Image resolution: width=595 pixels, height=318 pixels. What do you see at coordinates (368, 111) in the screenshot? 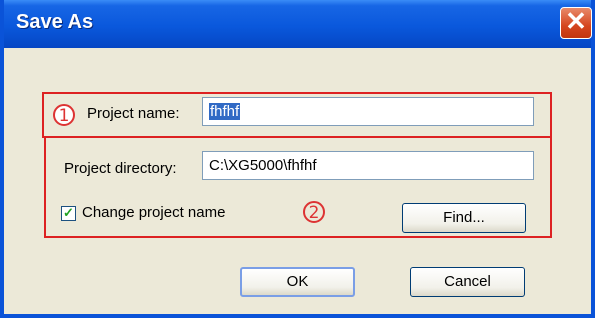
I see `project-name-input: fhfhf` at bounding box center [368, 111].